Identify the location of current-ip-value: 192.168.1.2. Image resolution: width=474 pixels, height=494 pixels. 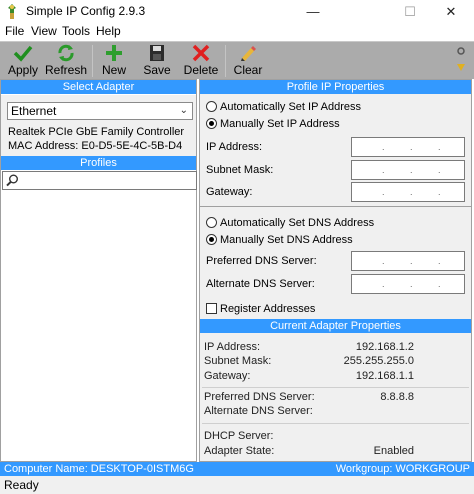
(384, 347).